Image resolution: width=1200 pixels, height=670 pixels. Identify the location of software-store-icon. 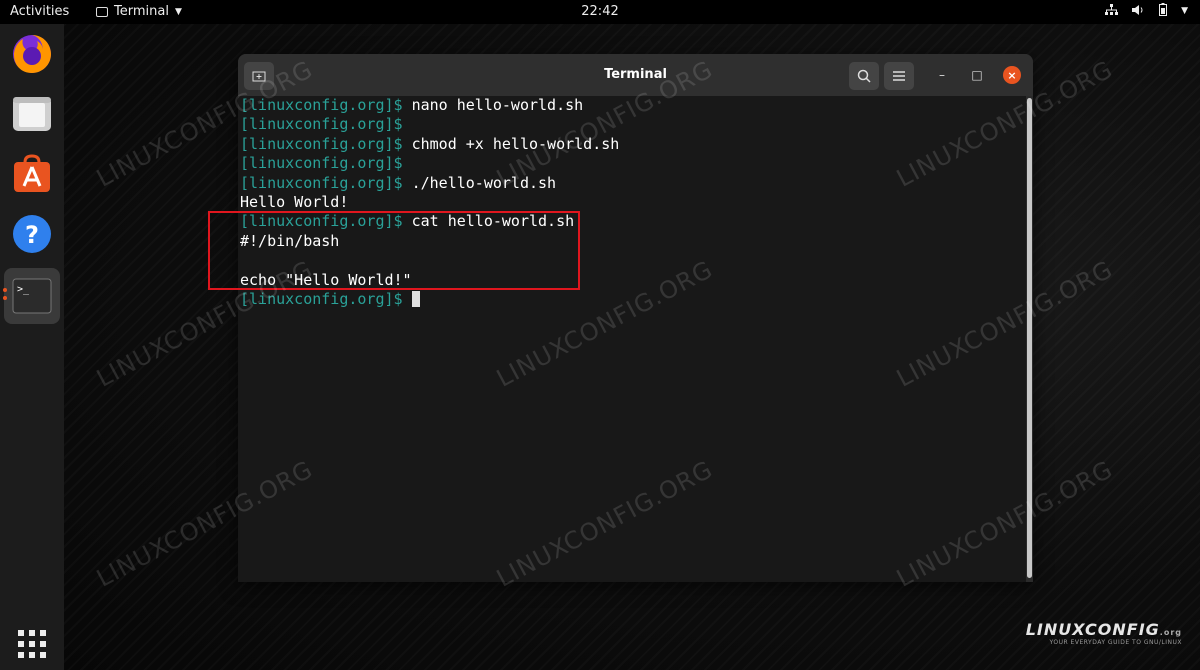
(32, 173).